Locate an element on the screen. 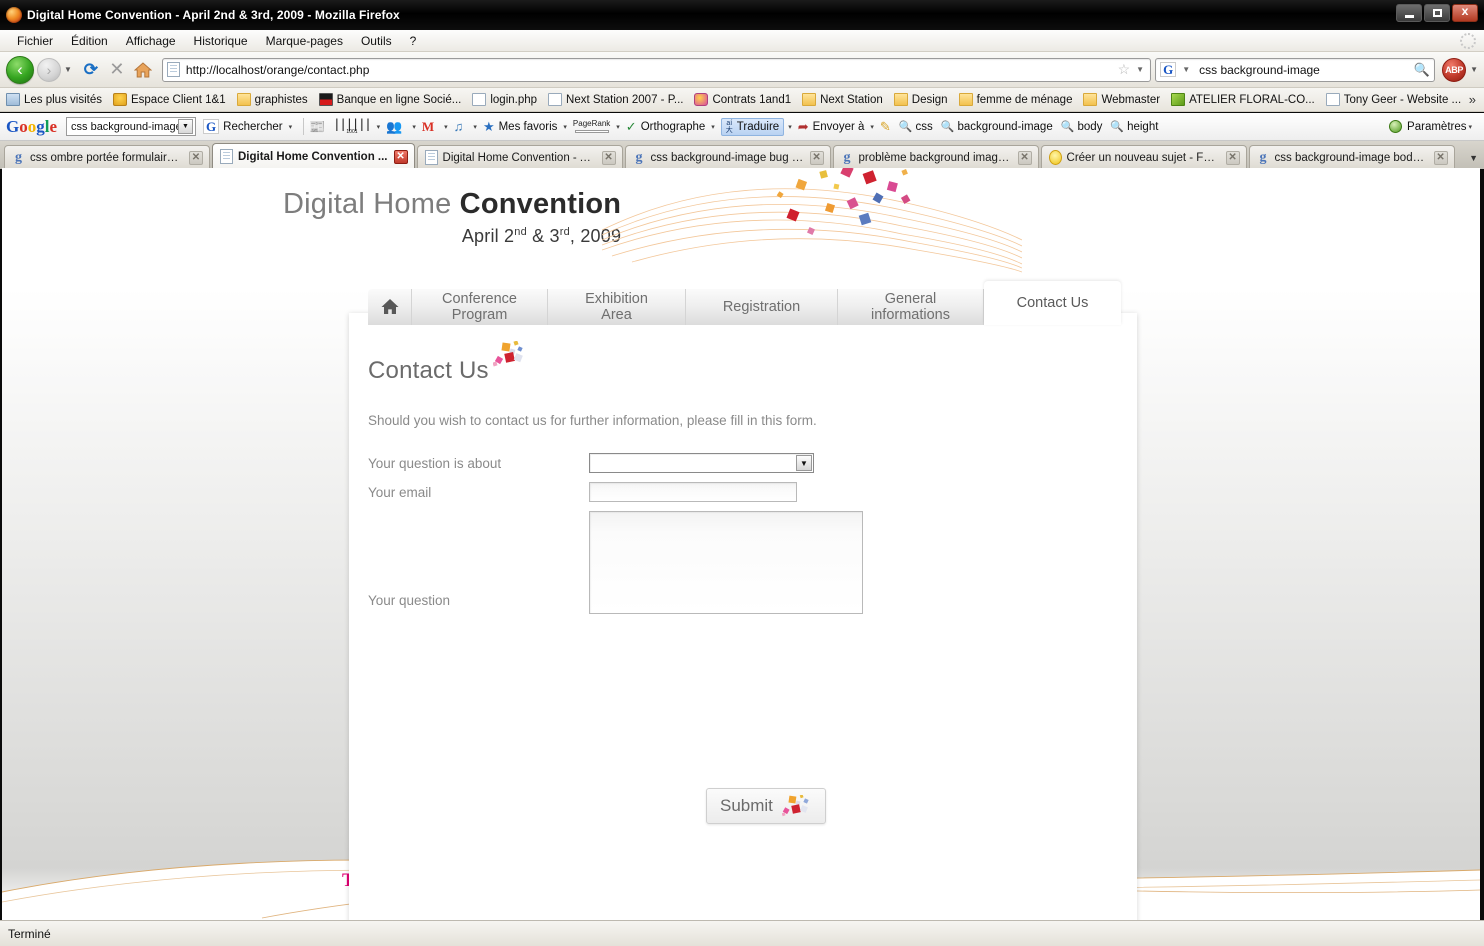  menu-edition: Édition is located at coordinates (89, 41).